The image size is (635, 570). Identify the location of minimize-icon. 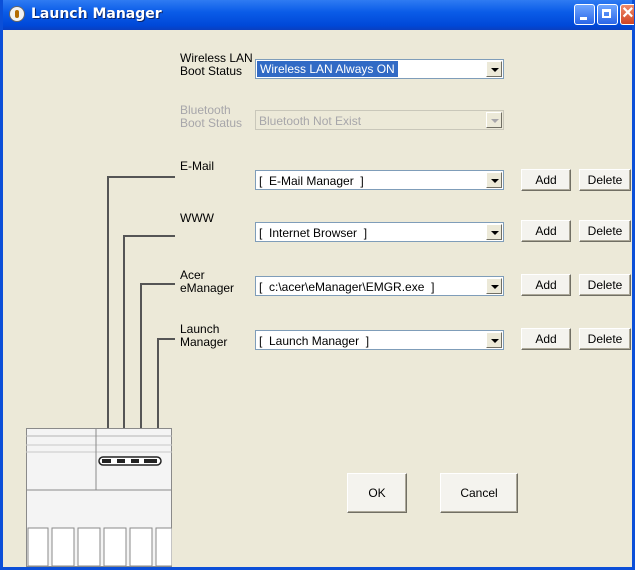
(584, 14).